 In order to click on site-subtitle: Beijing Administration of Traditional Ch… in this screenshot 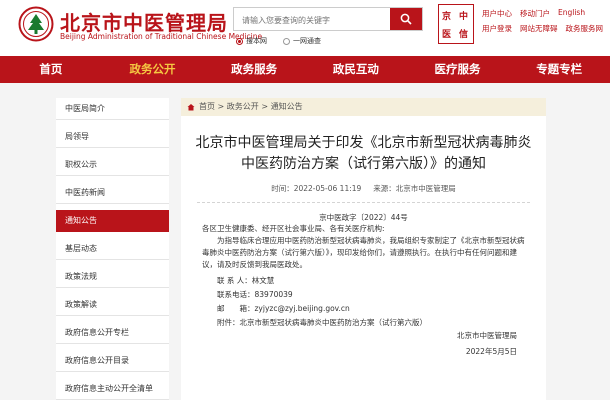, I will do `click(161, 36)`.